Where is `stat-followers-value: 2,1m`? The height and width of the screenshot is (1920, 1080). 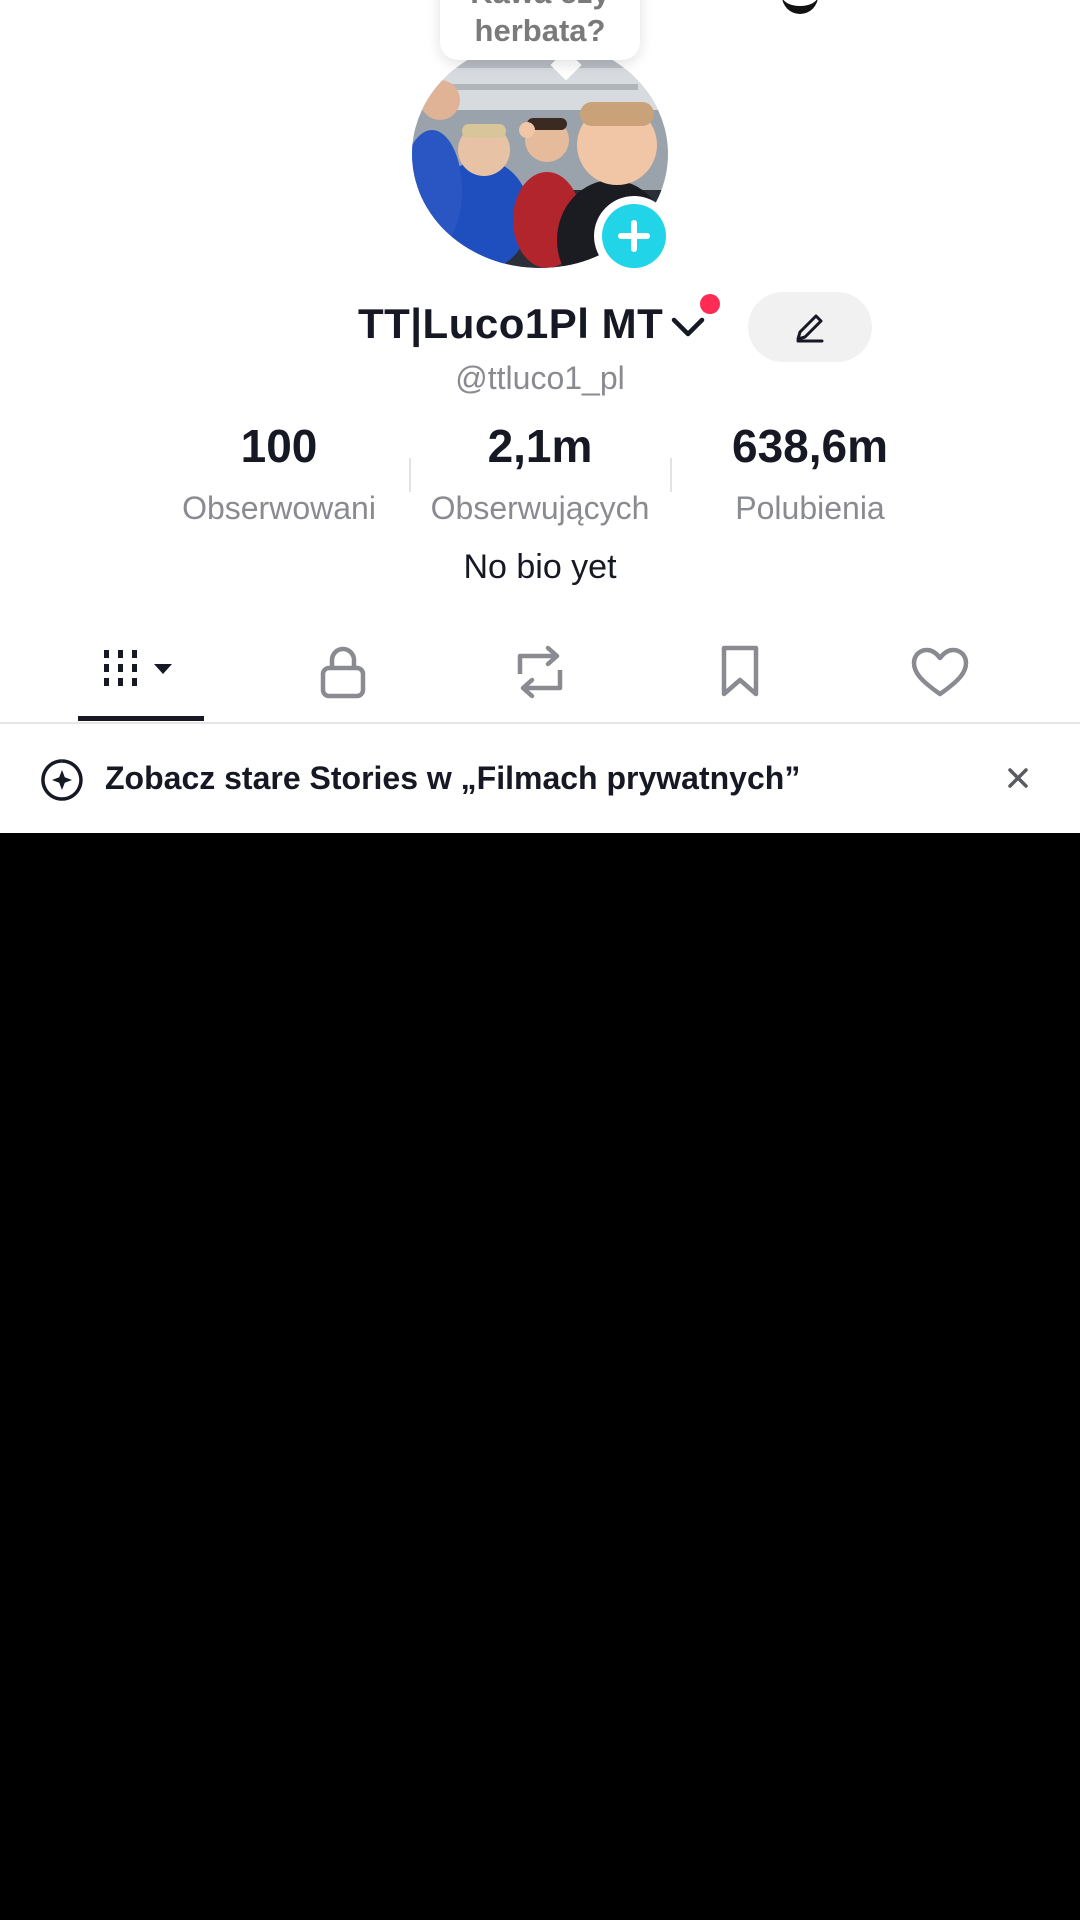
stat-followers-value: 2,1m is located at coordinates (540, 446).